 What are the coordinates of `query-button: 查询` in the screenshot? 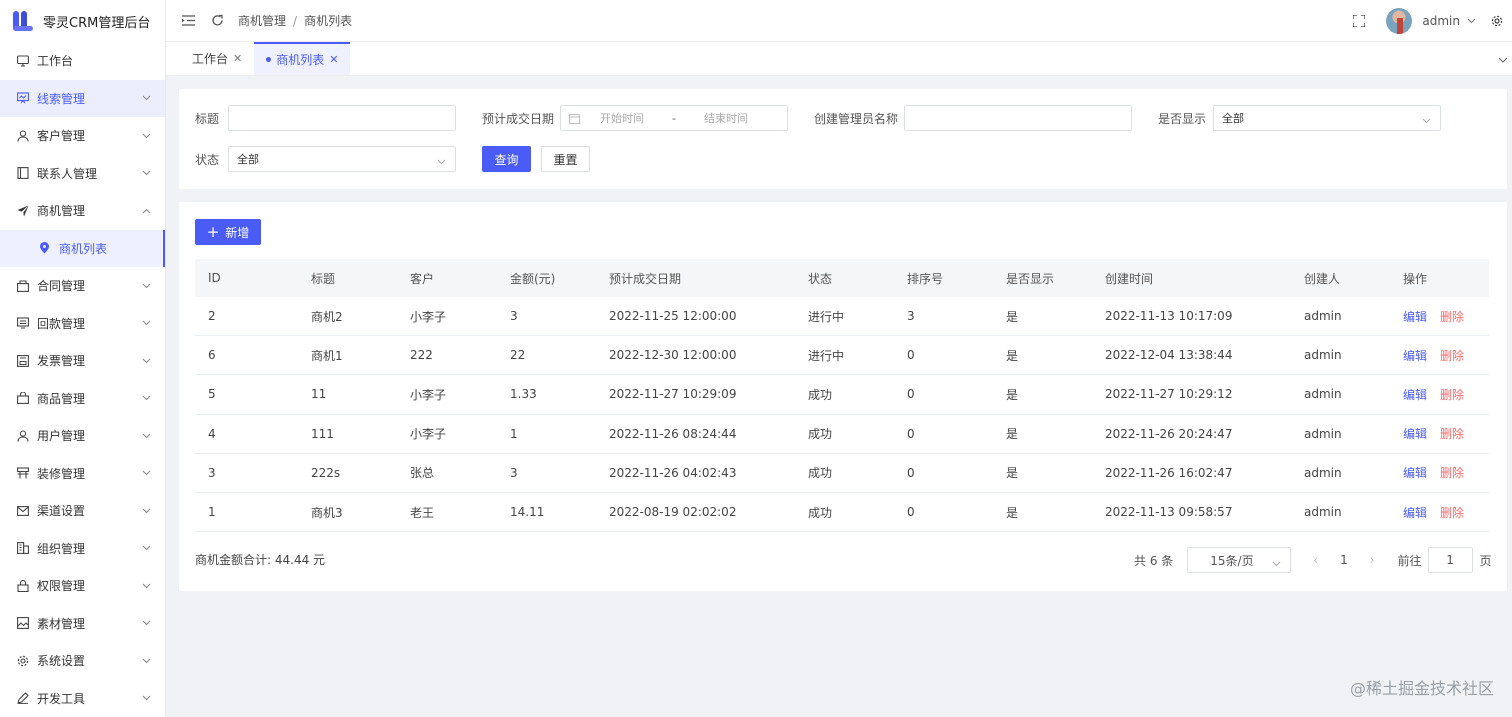 It's located at (506, 159).